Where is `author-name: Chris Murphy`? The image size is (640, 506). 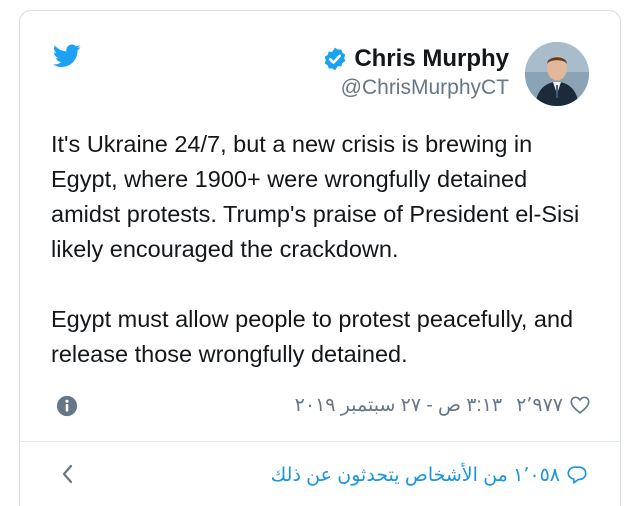
author-name: Chris Murphy is located at coordinates (431, 59).